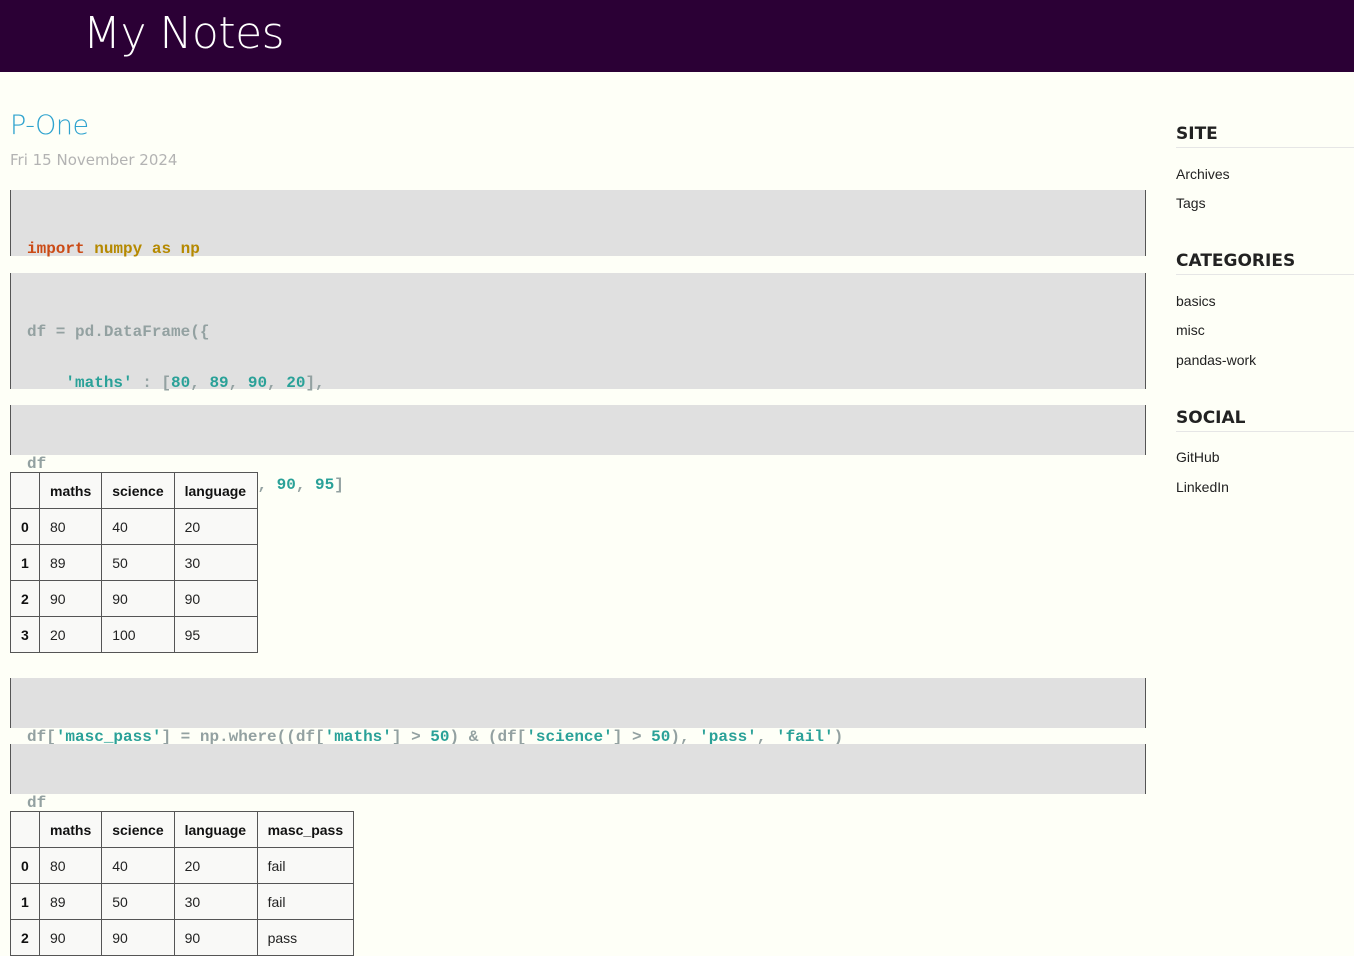  I want to click on table-header-row: maths science language, so click(134, 490).